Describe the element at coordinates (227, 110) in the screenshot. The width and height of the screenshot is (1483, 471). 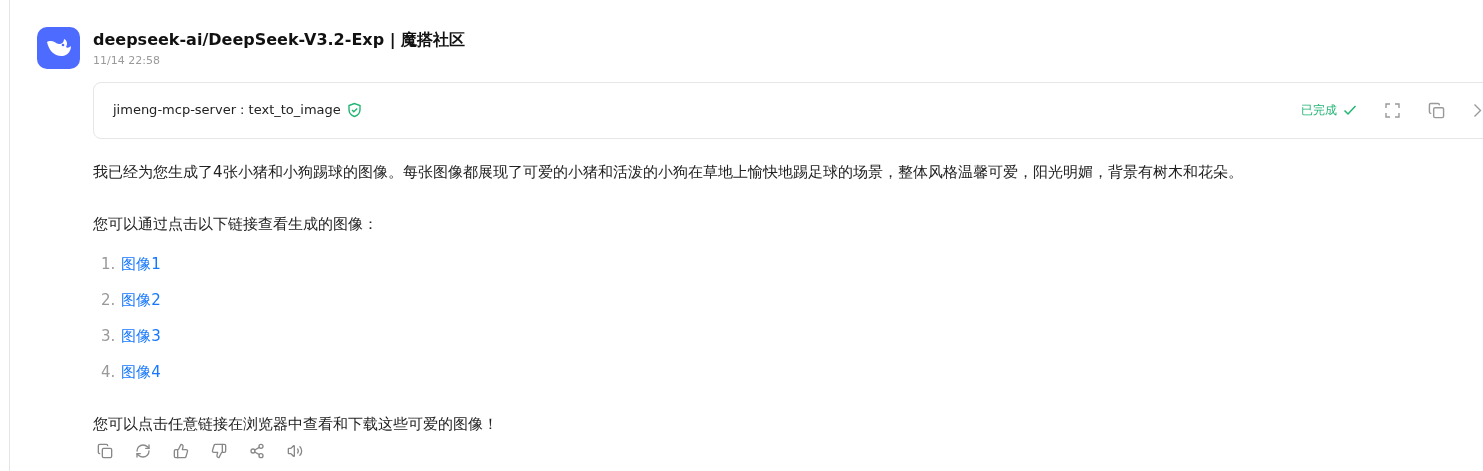
I see `tool-call-name: jimeng-mcp-server : text_to_image` at that location.